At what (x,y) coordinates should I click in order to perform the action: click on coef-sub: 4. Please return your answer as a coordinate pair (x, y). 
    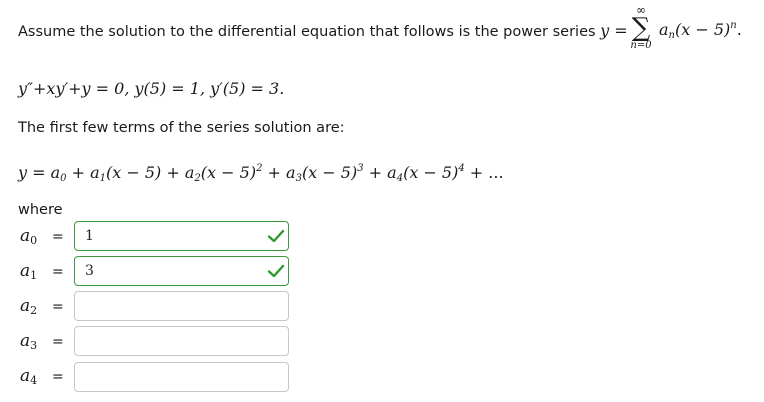
    Looking at the image, I should click on (34, 380).